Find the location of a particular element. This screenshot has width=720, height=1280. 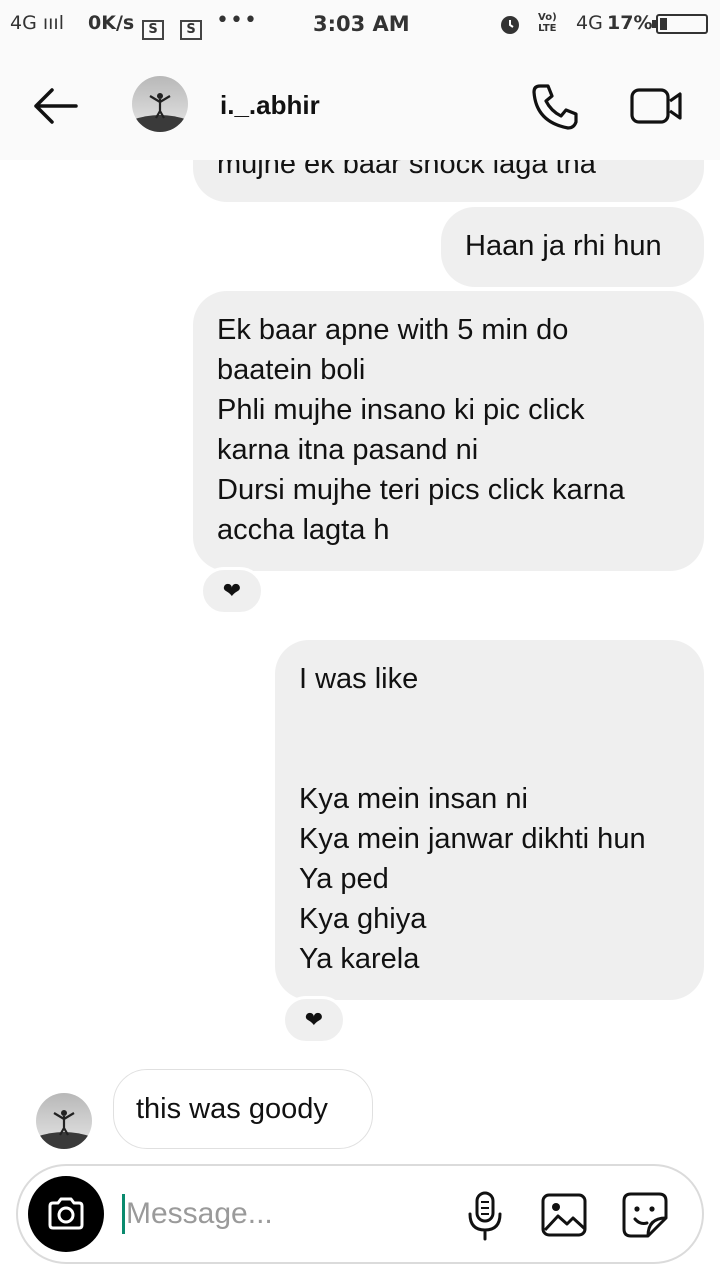

battery-percent: 17% is located at coordinates (630, 23).